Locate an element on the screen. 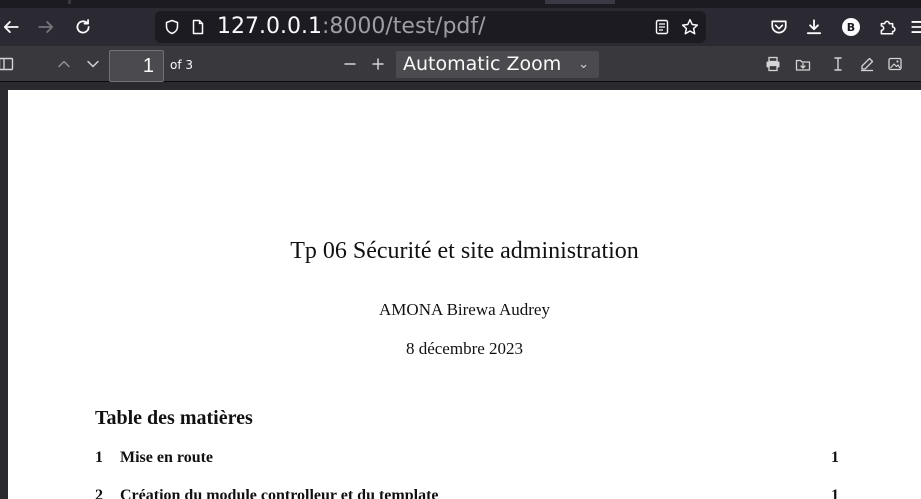  pdf-toolbar: 1 of 3 Automatic Zoom ⌄ is located at coordinates (460, 64).